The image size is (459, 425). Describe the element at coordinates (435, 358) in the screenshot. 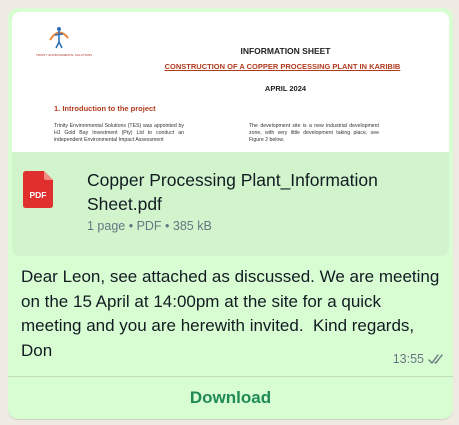

I see `double-check-icon` at that location.